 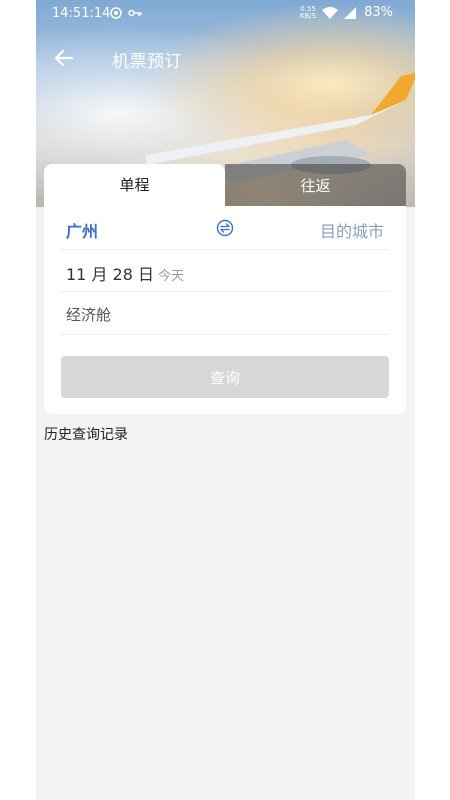 I want to click on cabin-class-row: 经济舱, so click(x=225, y=313).